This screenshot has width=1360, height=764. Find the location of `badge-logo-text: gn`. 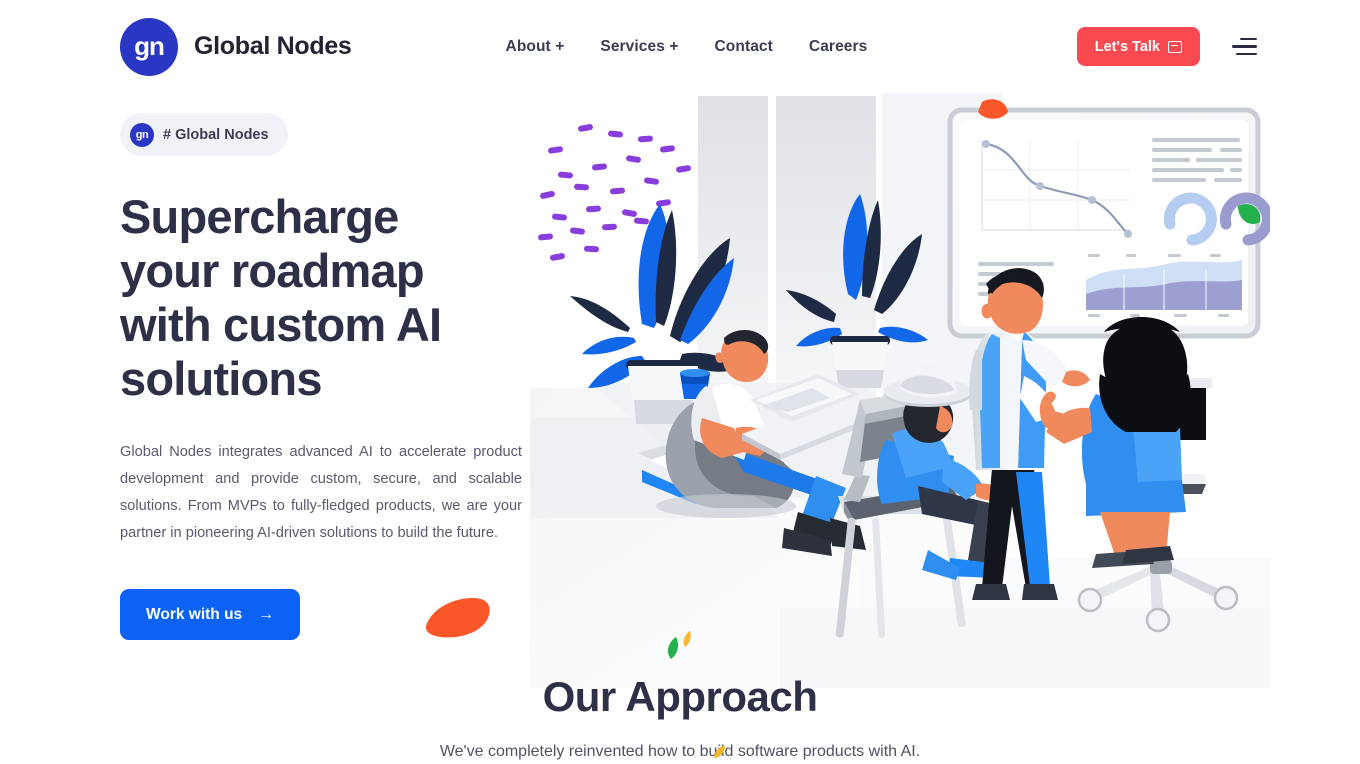

badge-logo-text: gn is located at coordinates (142, 134).